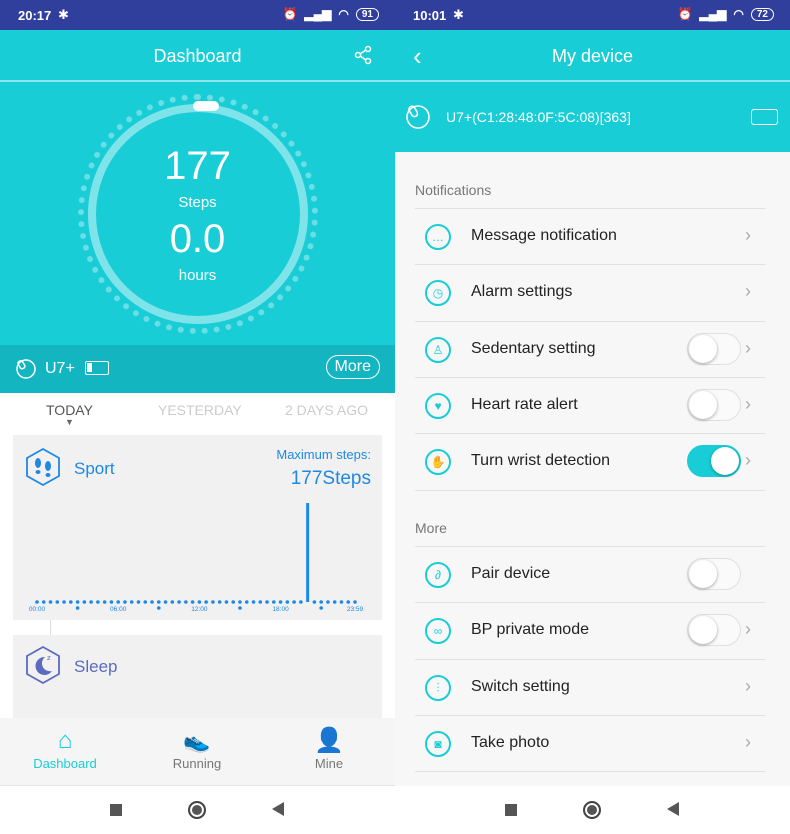  I want to click on x-tick-dot, so click(240, 608).